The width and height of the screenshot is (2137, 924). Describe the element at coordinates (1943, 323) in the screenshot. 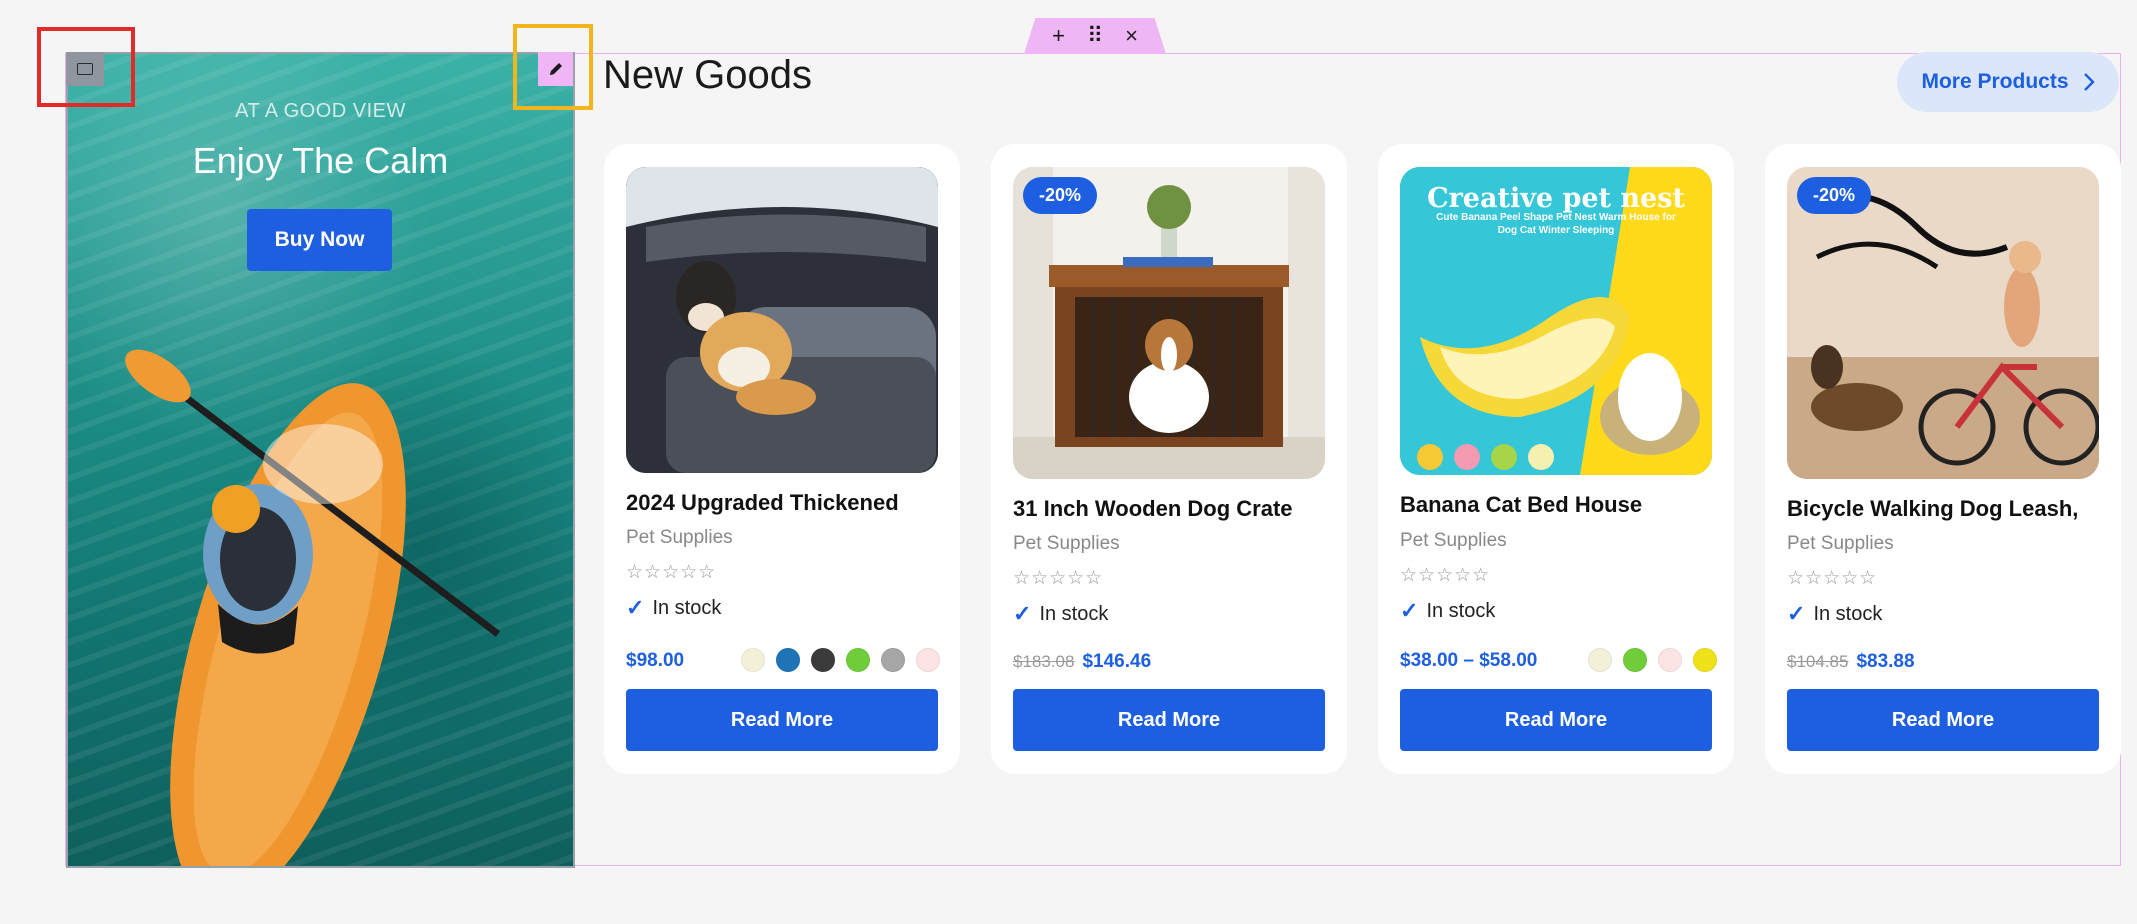

I see `product-image-bike-leash: -20%` at that location.